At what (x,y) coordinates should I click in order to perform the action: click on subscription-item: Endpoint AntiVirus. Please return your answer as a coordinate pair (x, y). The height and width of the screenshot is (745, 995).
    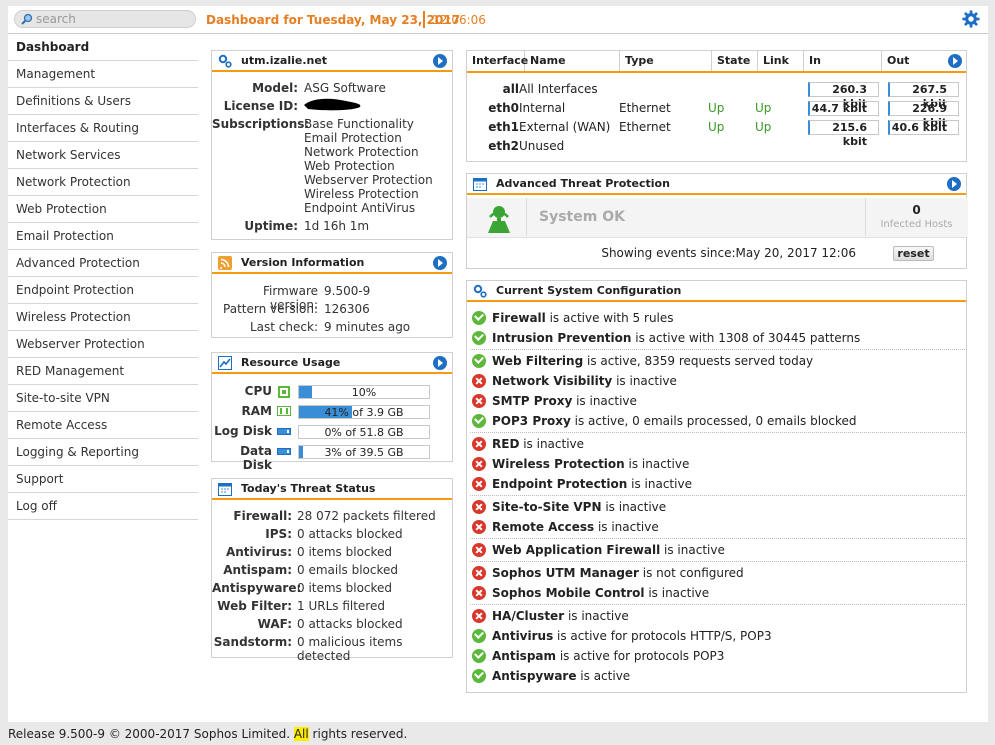
    Looking at the image, I should click on (360, 208).